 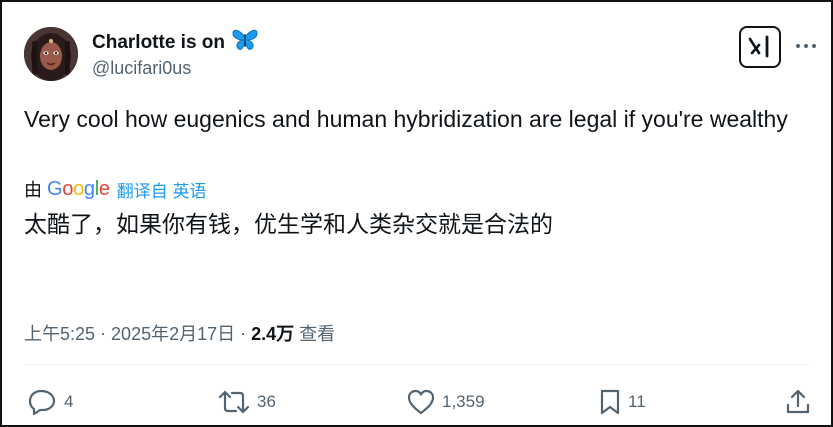 I want to click on views-count: 2.4万, so click(x=273, y=334).